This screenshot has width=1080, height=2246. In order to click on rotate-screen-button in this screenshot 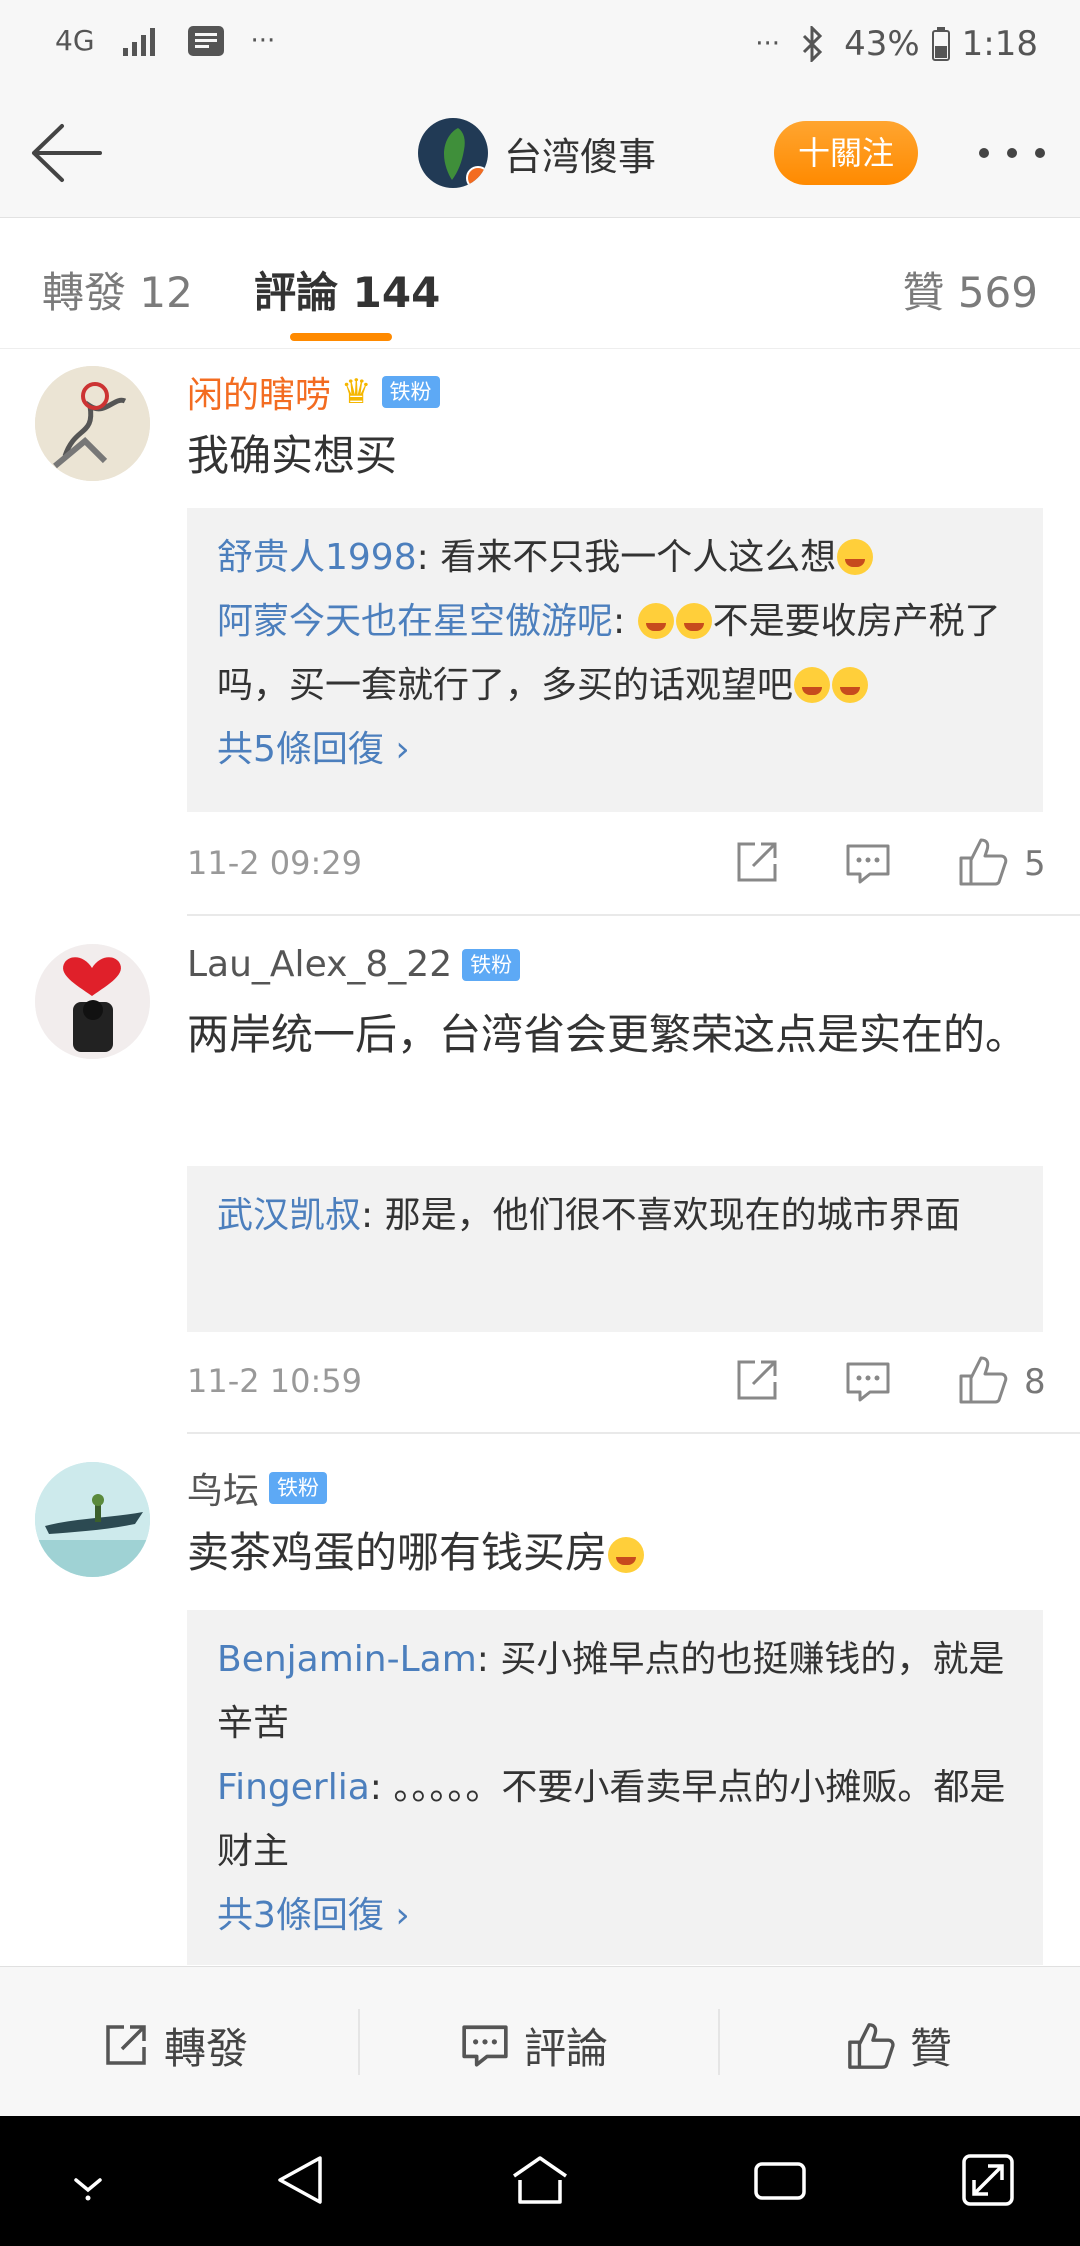, I will do `click(988, 2180)`.